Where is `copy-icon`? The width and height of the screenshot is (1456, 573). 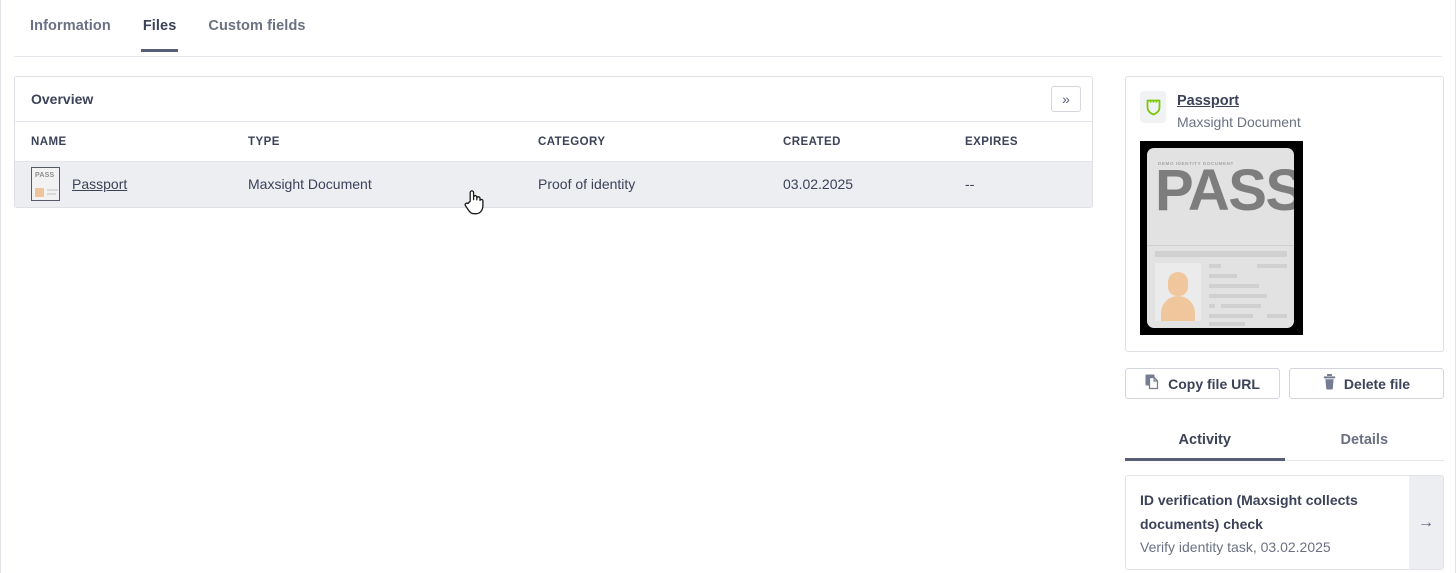
copy-icon is located at coordinates (1152, 383).